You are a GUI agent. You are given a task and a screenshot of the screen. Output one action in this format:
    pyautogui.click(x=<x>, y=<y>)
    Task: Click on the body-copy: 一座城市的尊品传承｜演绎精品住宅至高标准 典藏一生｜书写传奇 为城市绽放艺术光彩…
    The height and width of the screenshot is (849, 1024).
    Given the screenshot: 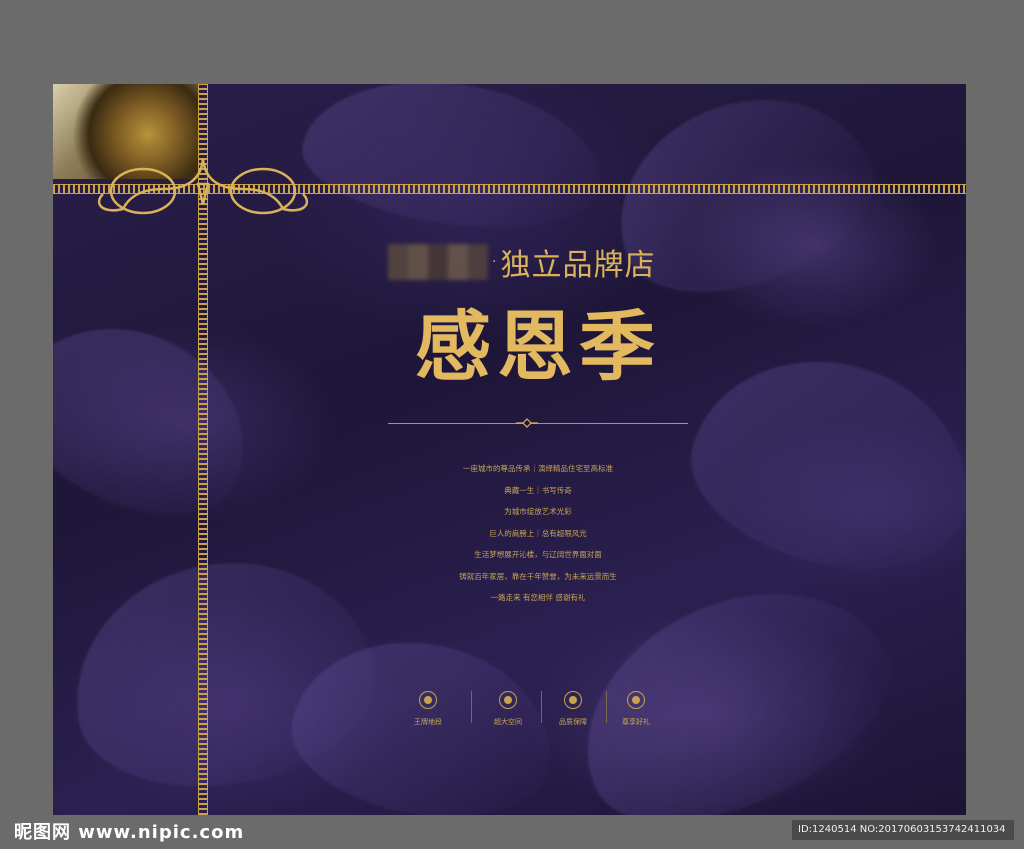 What is the action you would take?
    pyautogui.click(x=538, y=533)
    